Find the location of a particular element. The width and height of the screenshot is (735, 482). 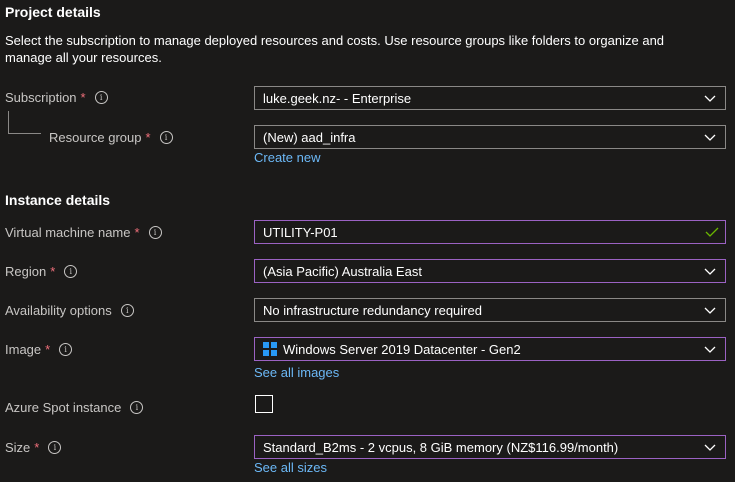

availability-dropdown: No infrastructure redundancy required is located at coordinates (490, 310).